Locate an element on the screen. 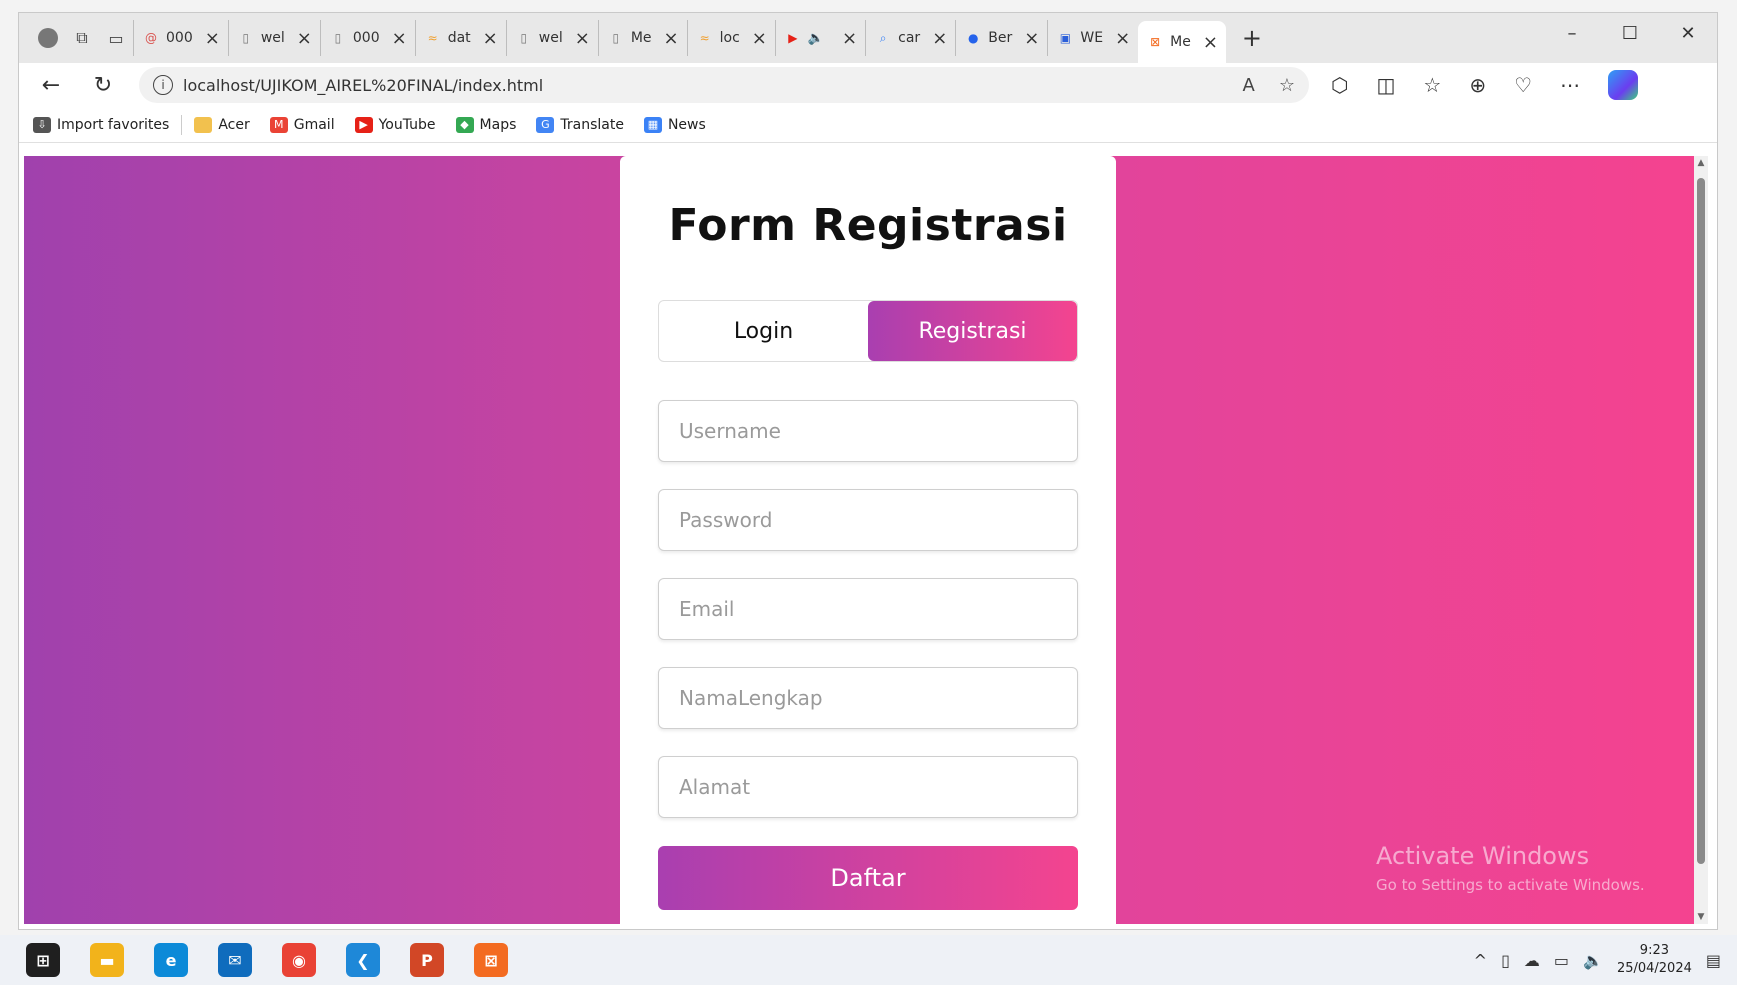 The height and width of the screenshot is (985, 1737). vertical-scrollbar: ▲ ▼ is located at coordinates (1701, 540).